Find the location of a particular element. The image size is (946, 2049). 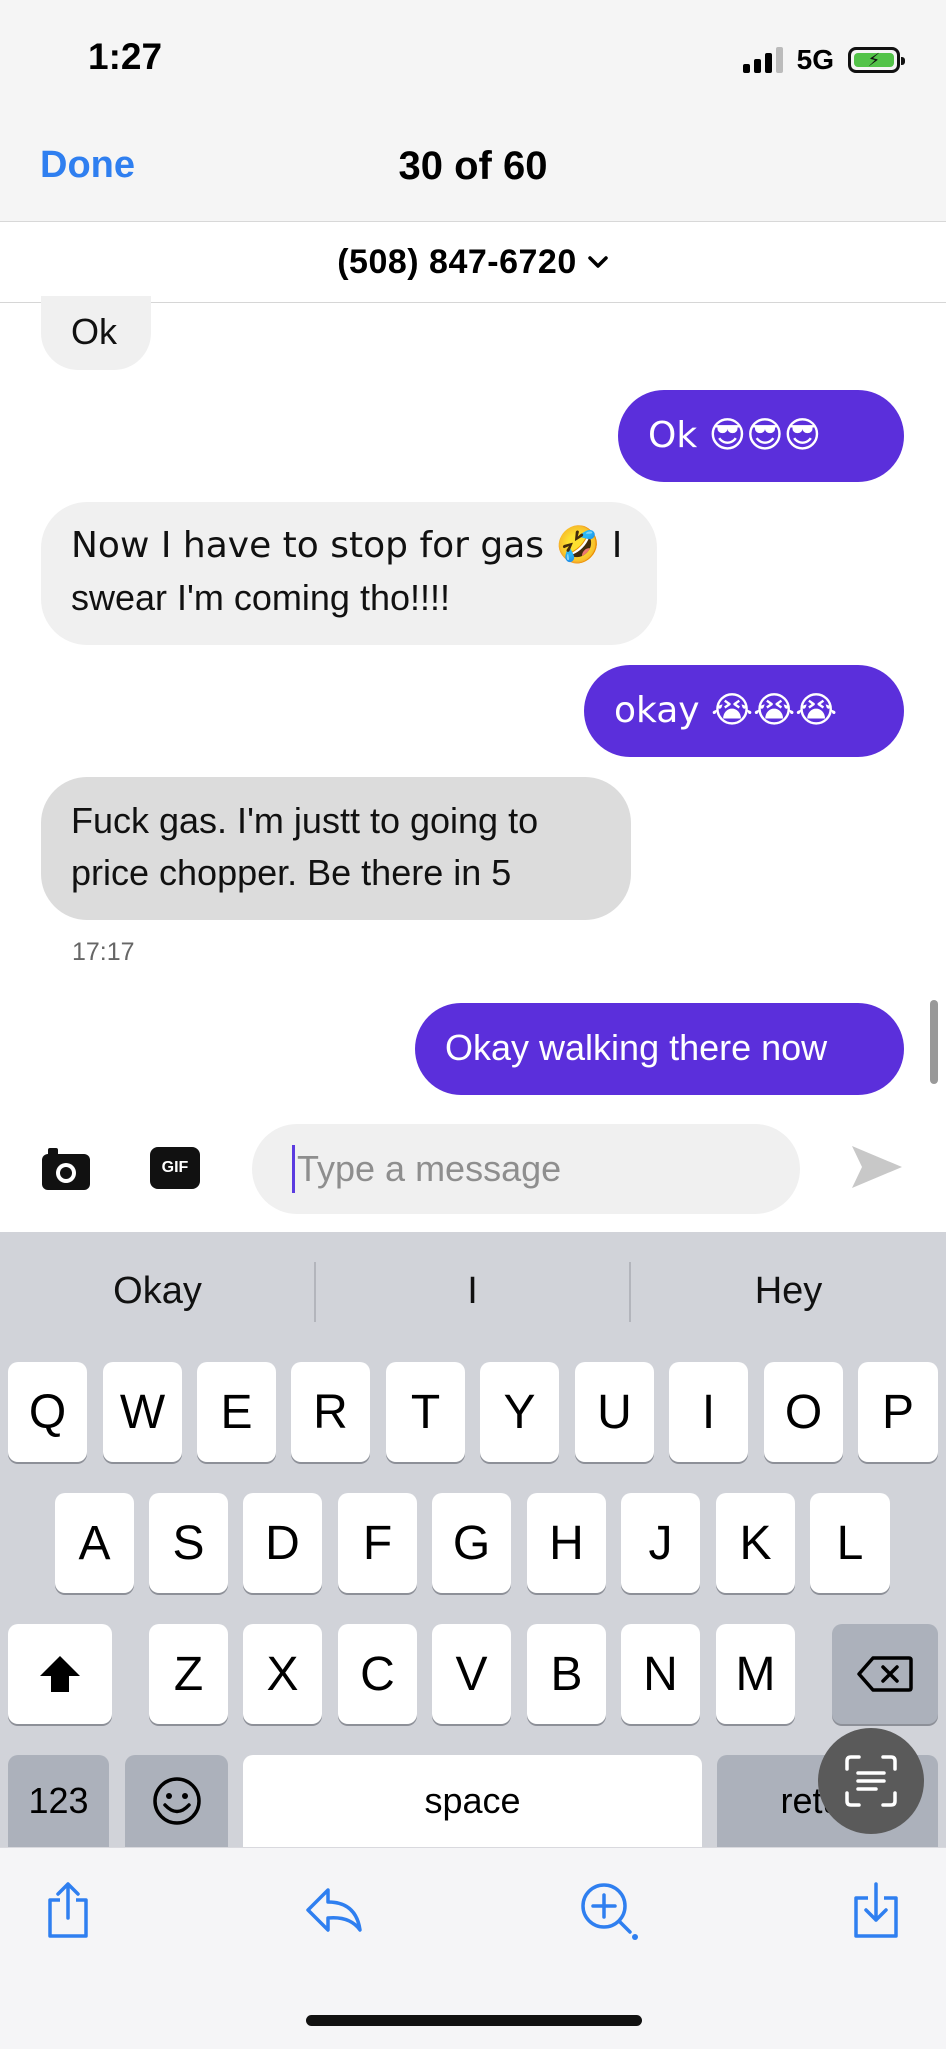

battery-icon: ⚡ is located at coordinates (876, 60).